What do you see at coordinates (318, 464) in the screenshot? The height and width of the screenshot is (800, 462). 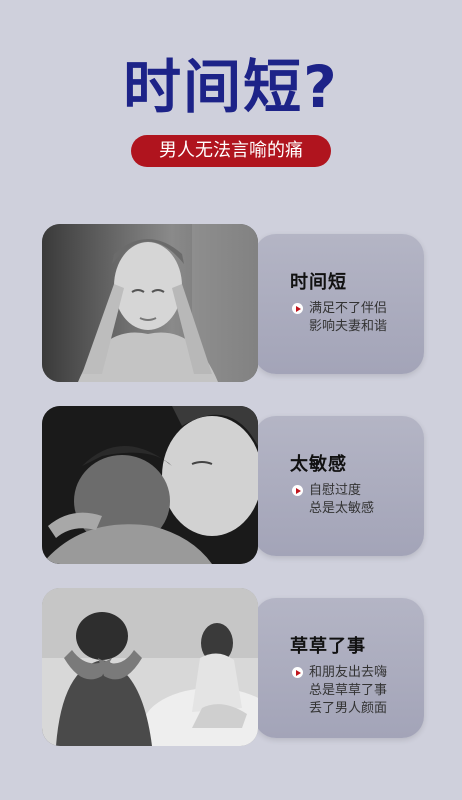 I see `card-title: 太敏感` at bounding box center [318, 464].